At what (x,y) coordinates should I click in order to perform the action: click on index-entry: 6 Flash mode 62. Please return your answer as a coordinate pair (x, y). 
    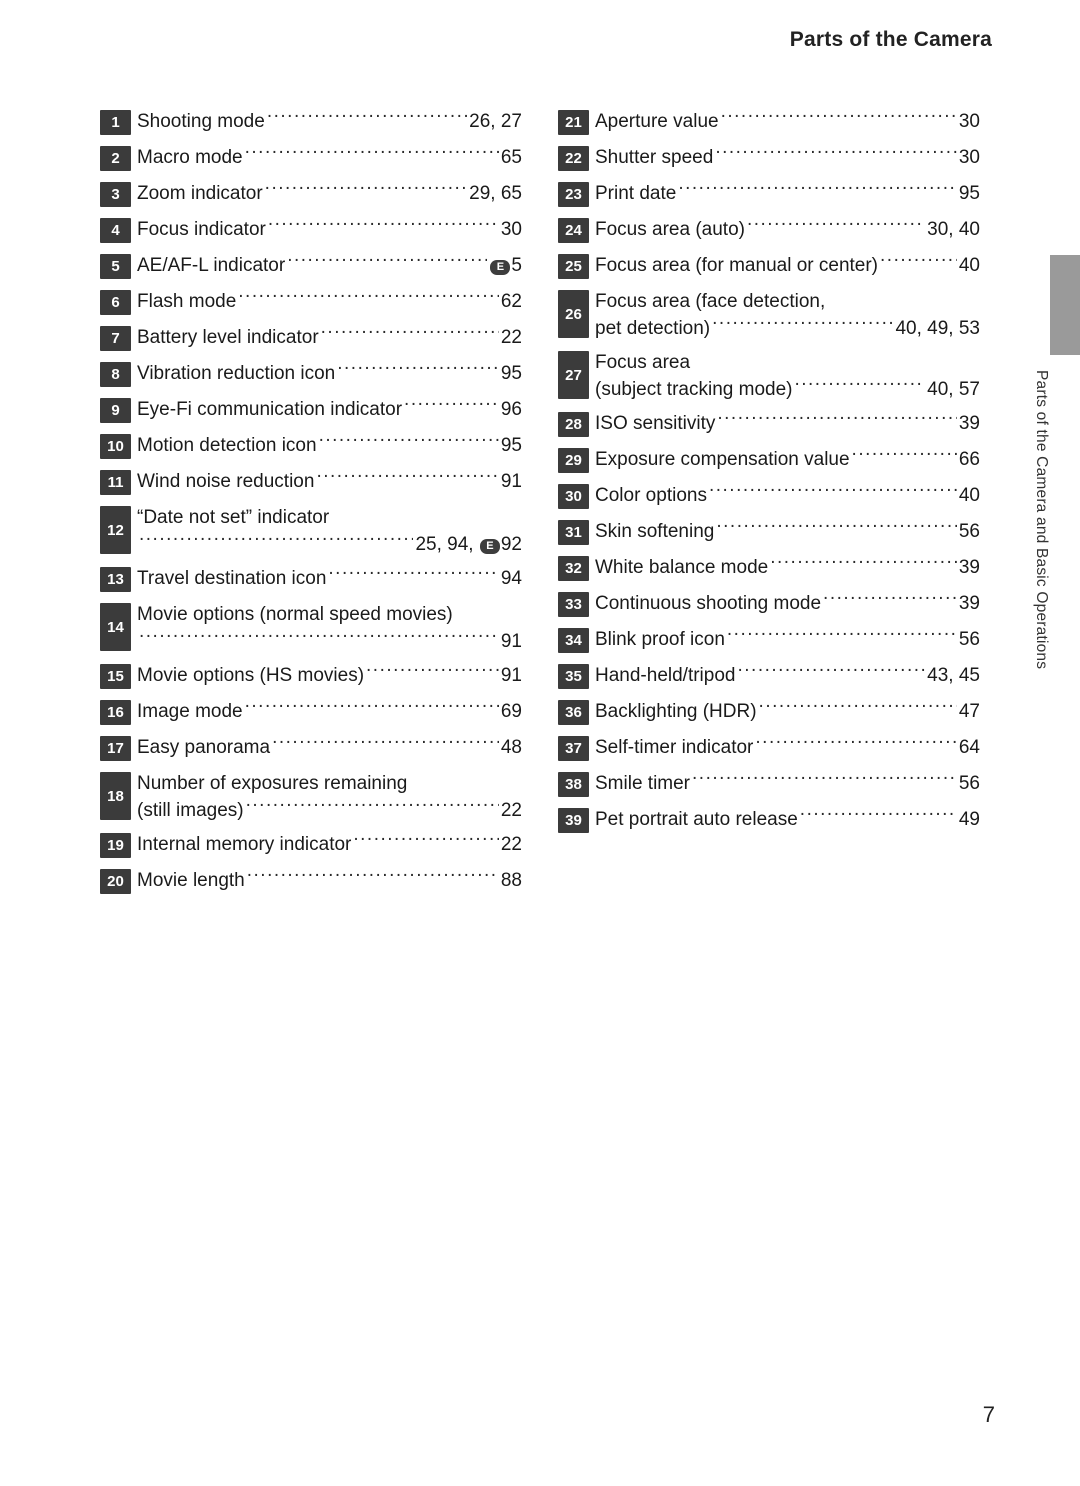
    Looking at the image, I should click on (311, 303).